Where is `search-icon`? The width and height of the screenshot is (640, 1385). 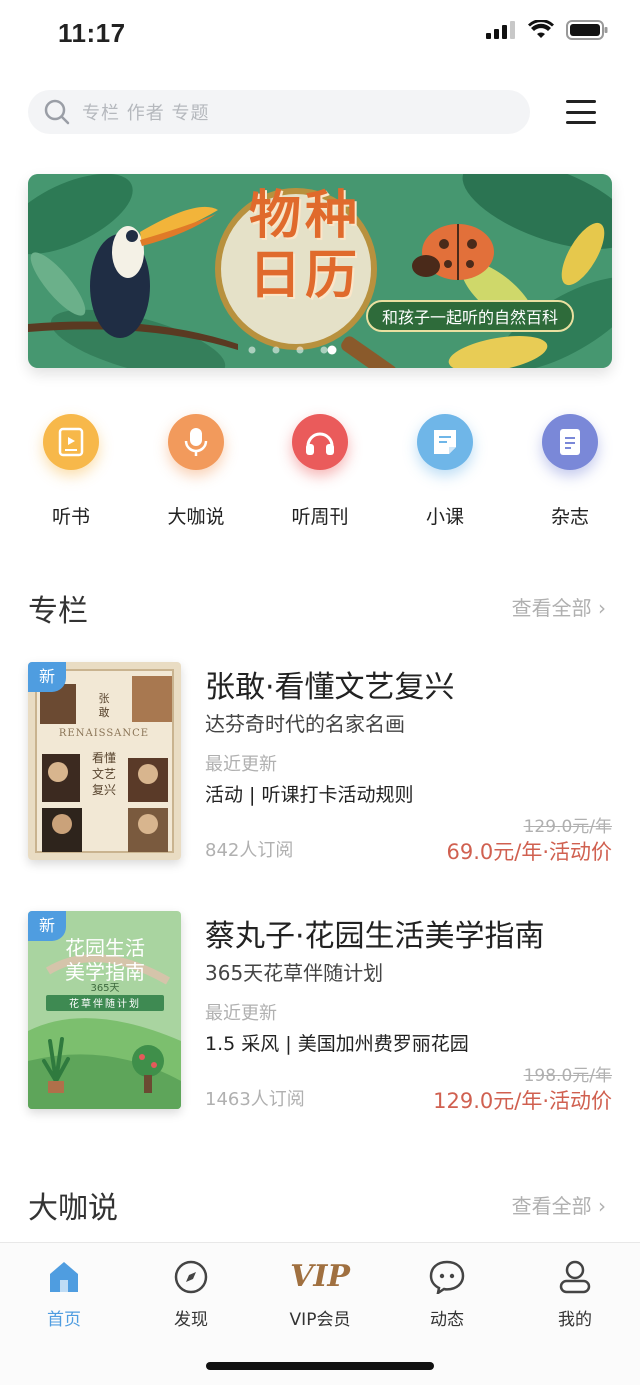 search-icon is located at coordinates (57, 112).